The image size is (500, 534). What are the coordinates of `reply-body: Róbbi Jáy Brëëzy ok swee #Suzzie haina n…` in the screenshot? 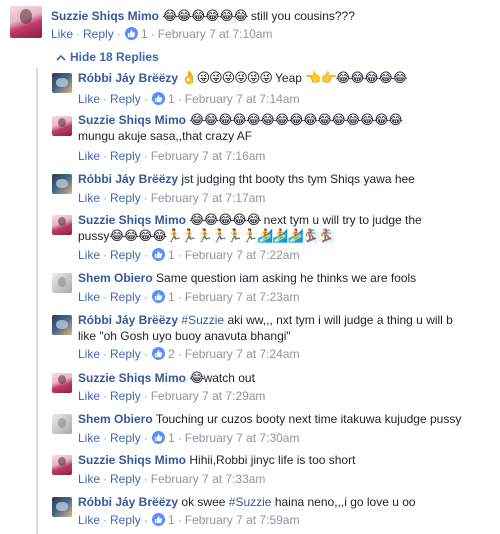 It's located at (288, 502).